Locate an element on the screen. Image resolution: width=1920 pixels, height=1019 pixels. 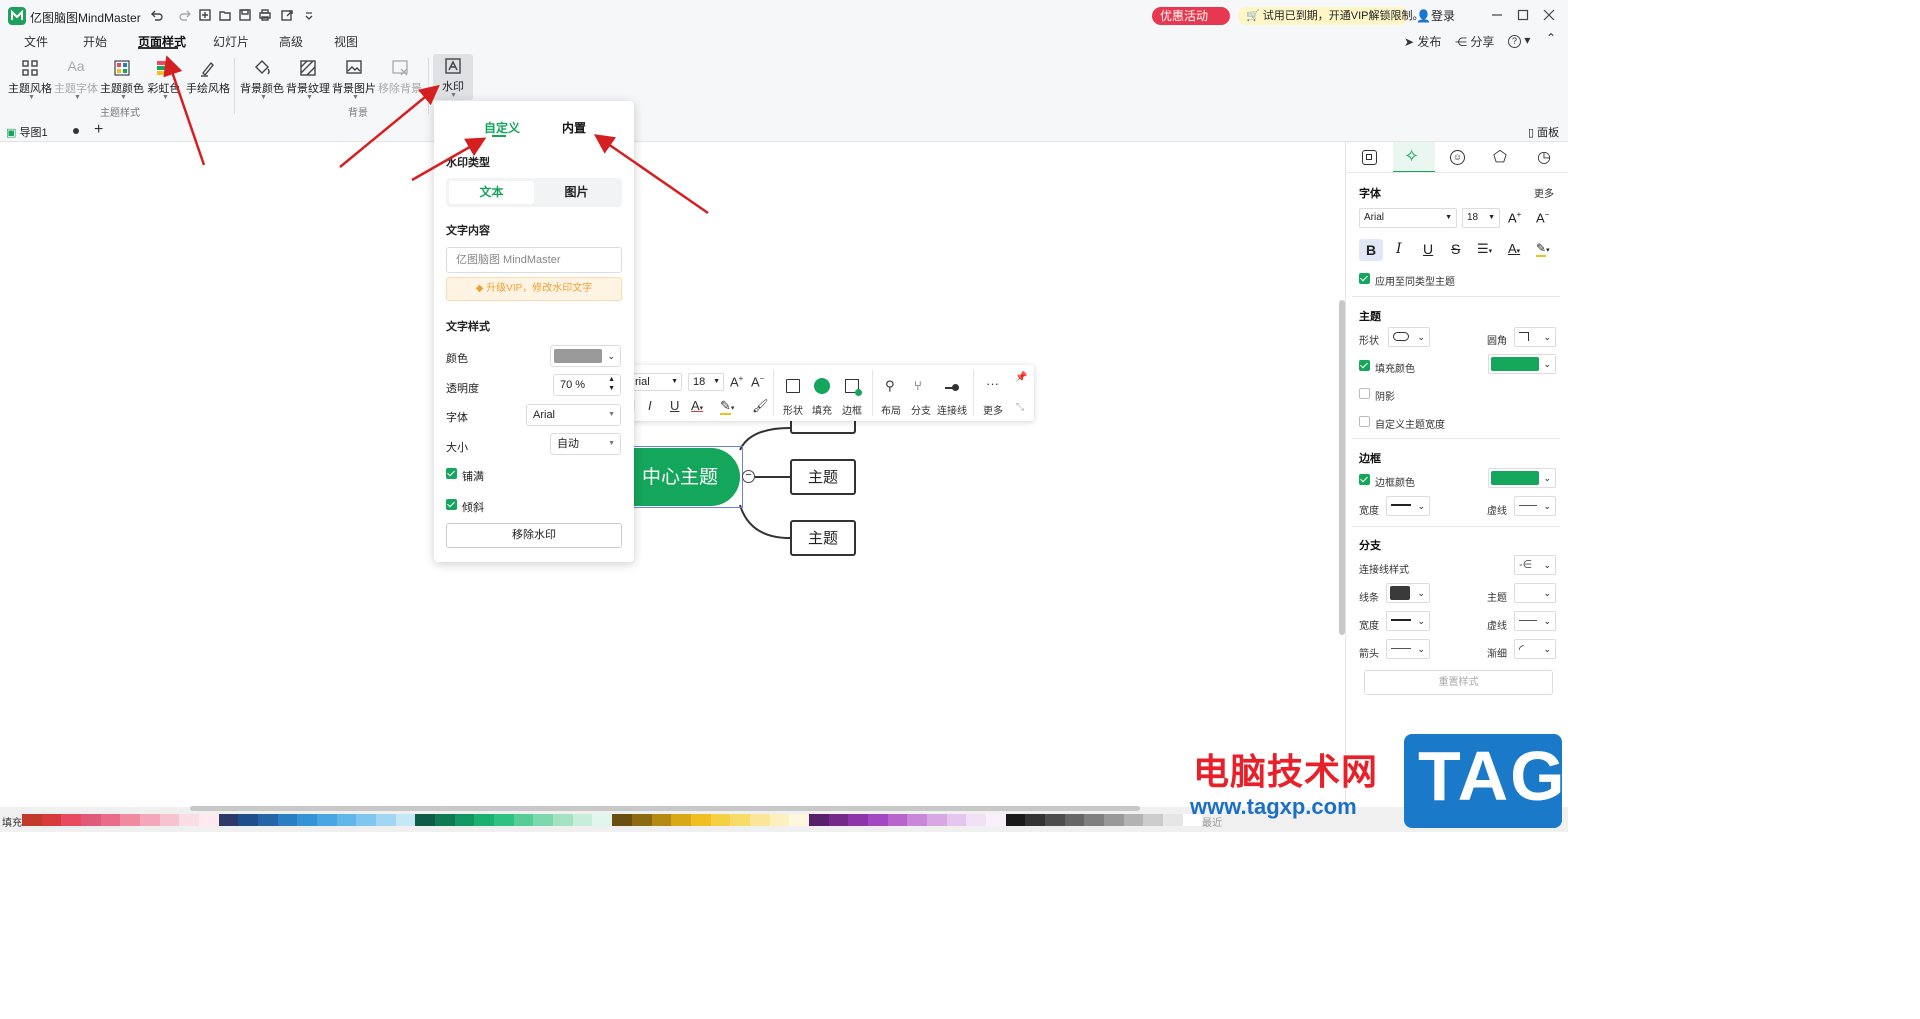
maximize-icon is located at coordinates (1523, 15).